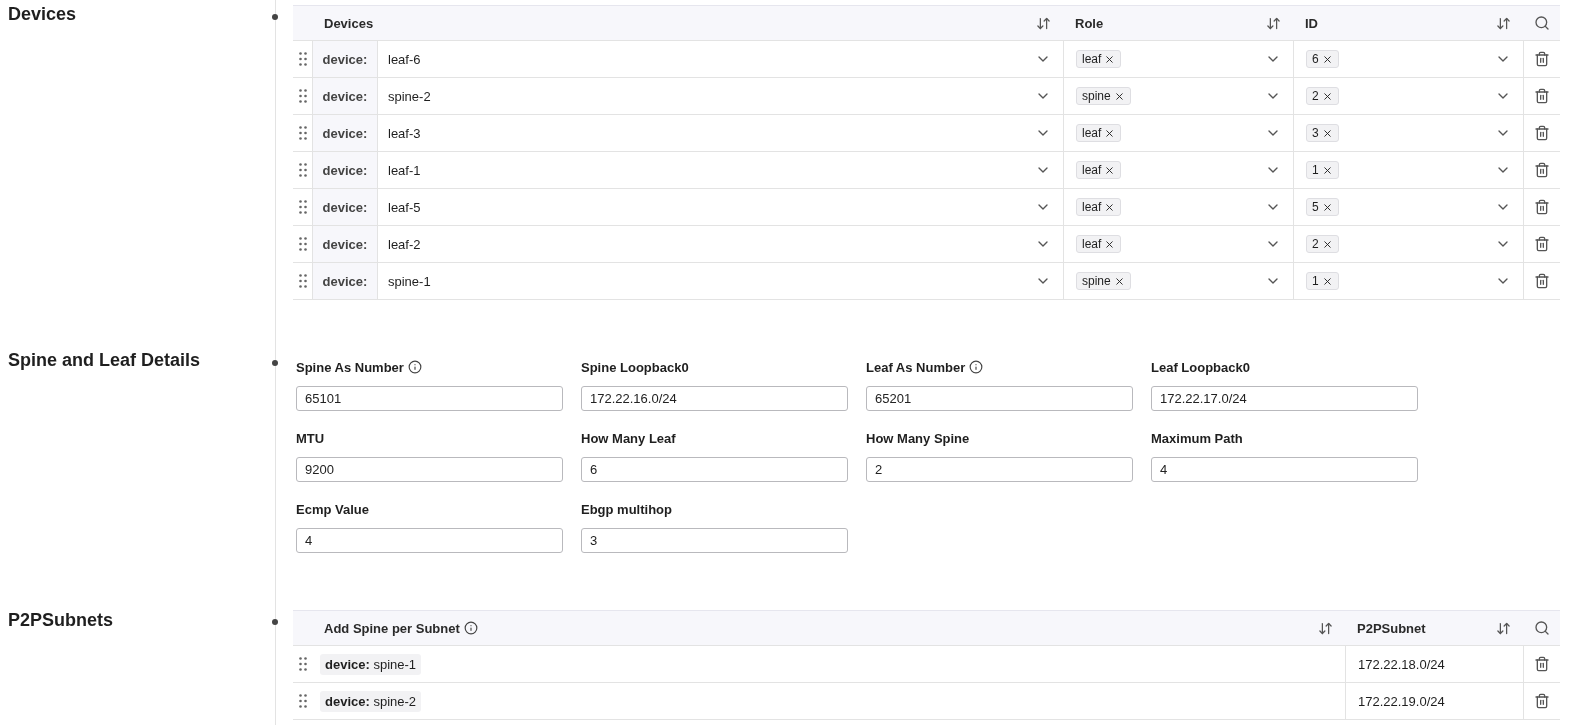 This screenshot has height=725, width=1586. What do you see at coordinates (720, 244) in the screenshot?
I see `device-select: leaf-2` at bounding box center [720, 244].